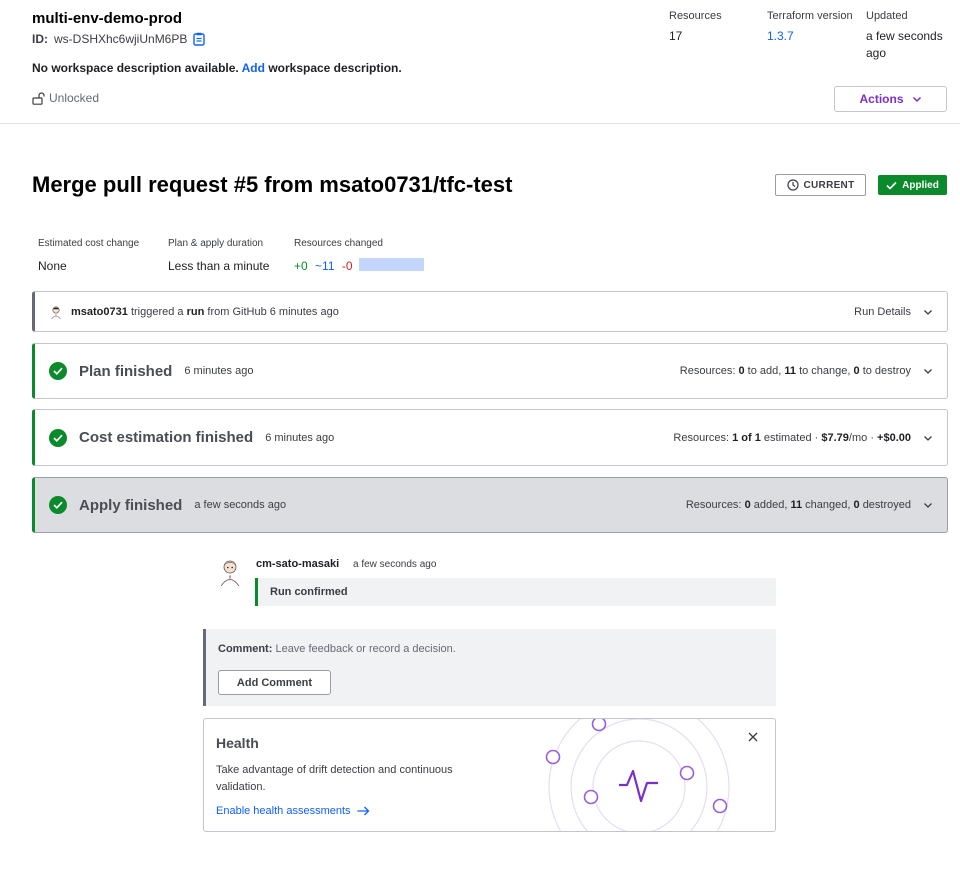 The image size is (960, 895). What do you see at coordinates (890, 99) in the screenshot?
I see `actions-button: Actions` at bounding box center [890, 99].